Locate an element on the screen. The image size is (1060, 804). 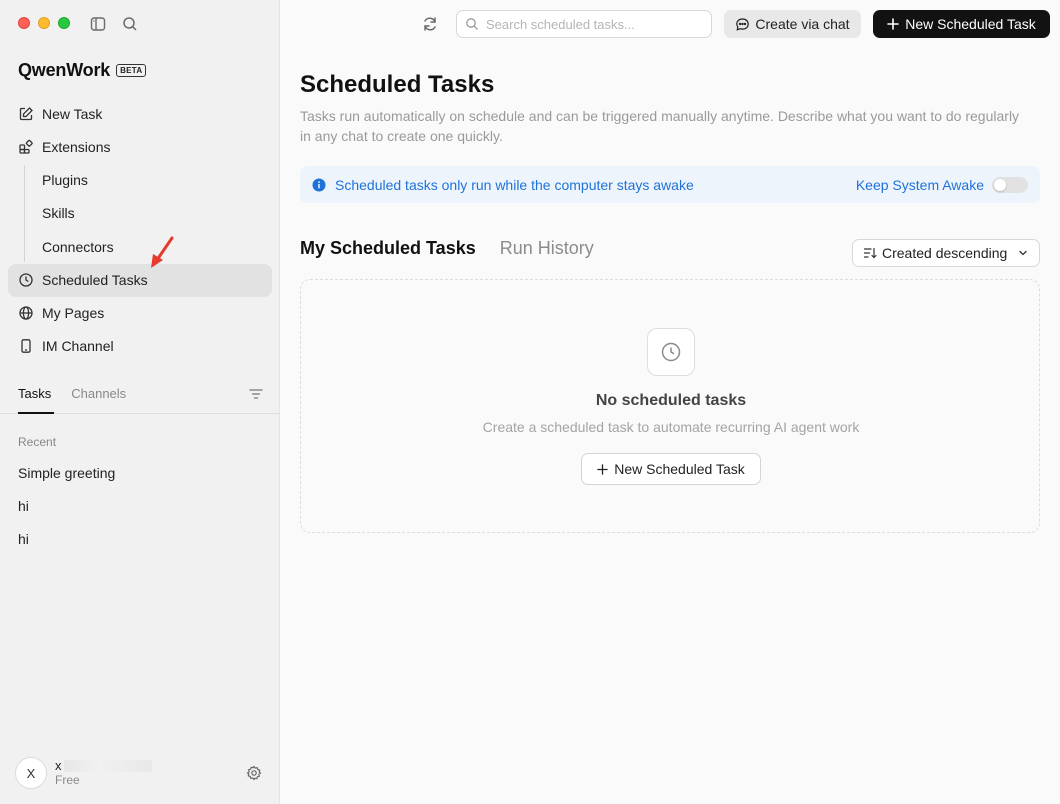
sidebar-tabs: Tasks Channels is located at coordinates (72, 393).